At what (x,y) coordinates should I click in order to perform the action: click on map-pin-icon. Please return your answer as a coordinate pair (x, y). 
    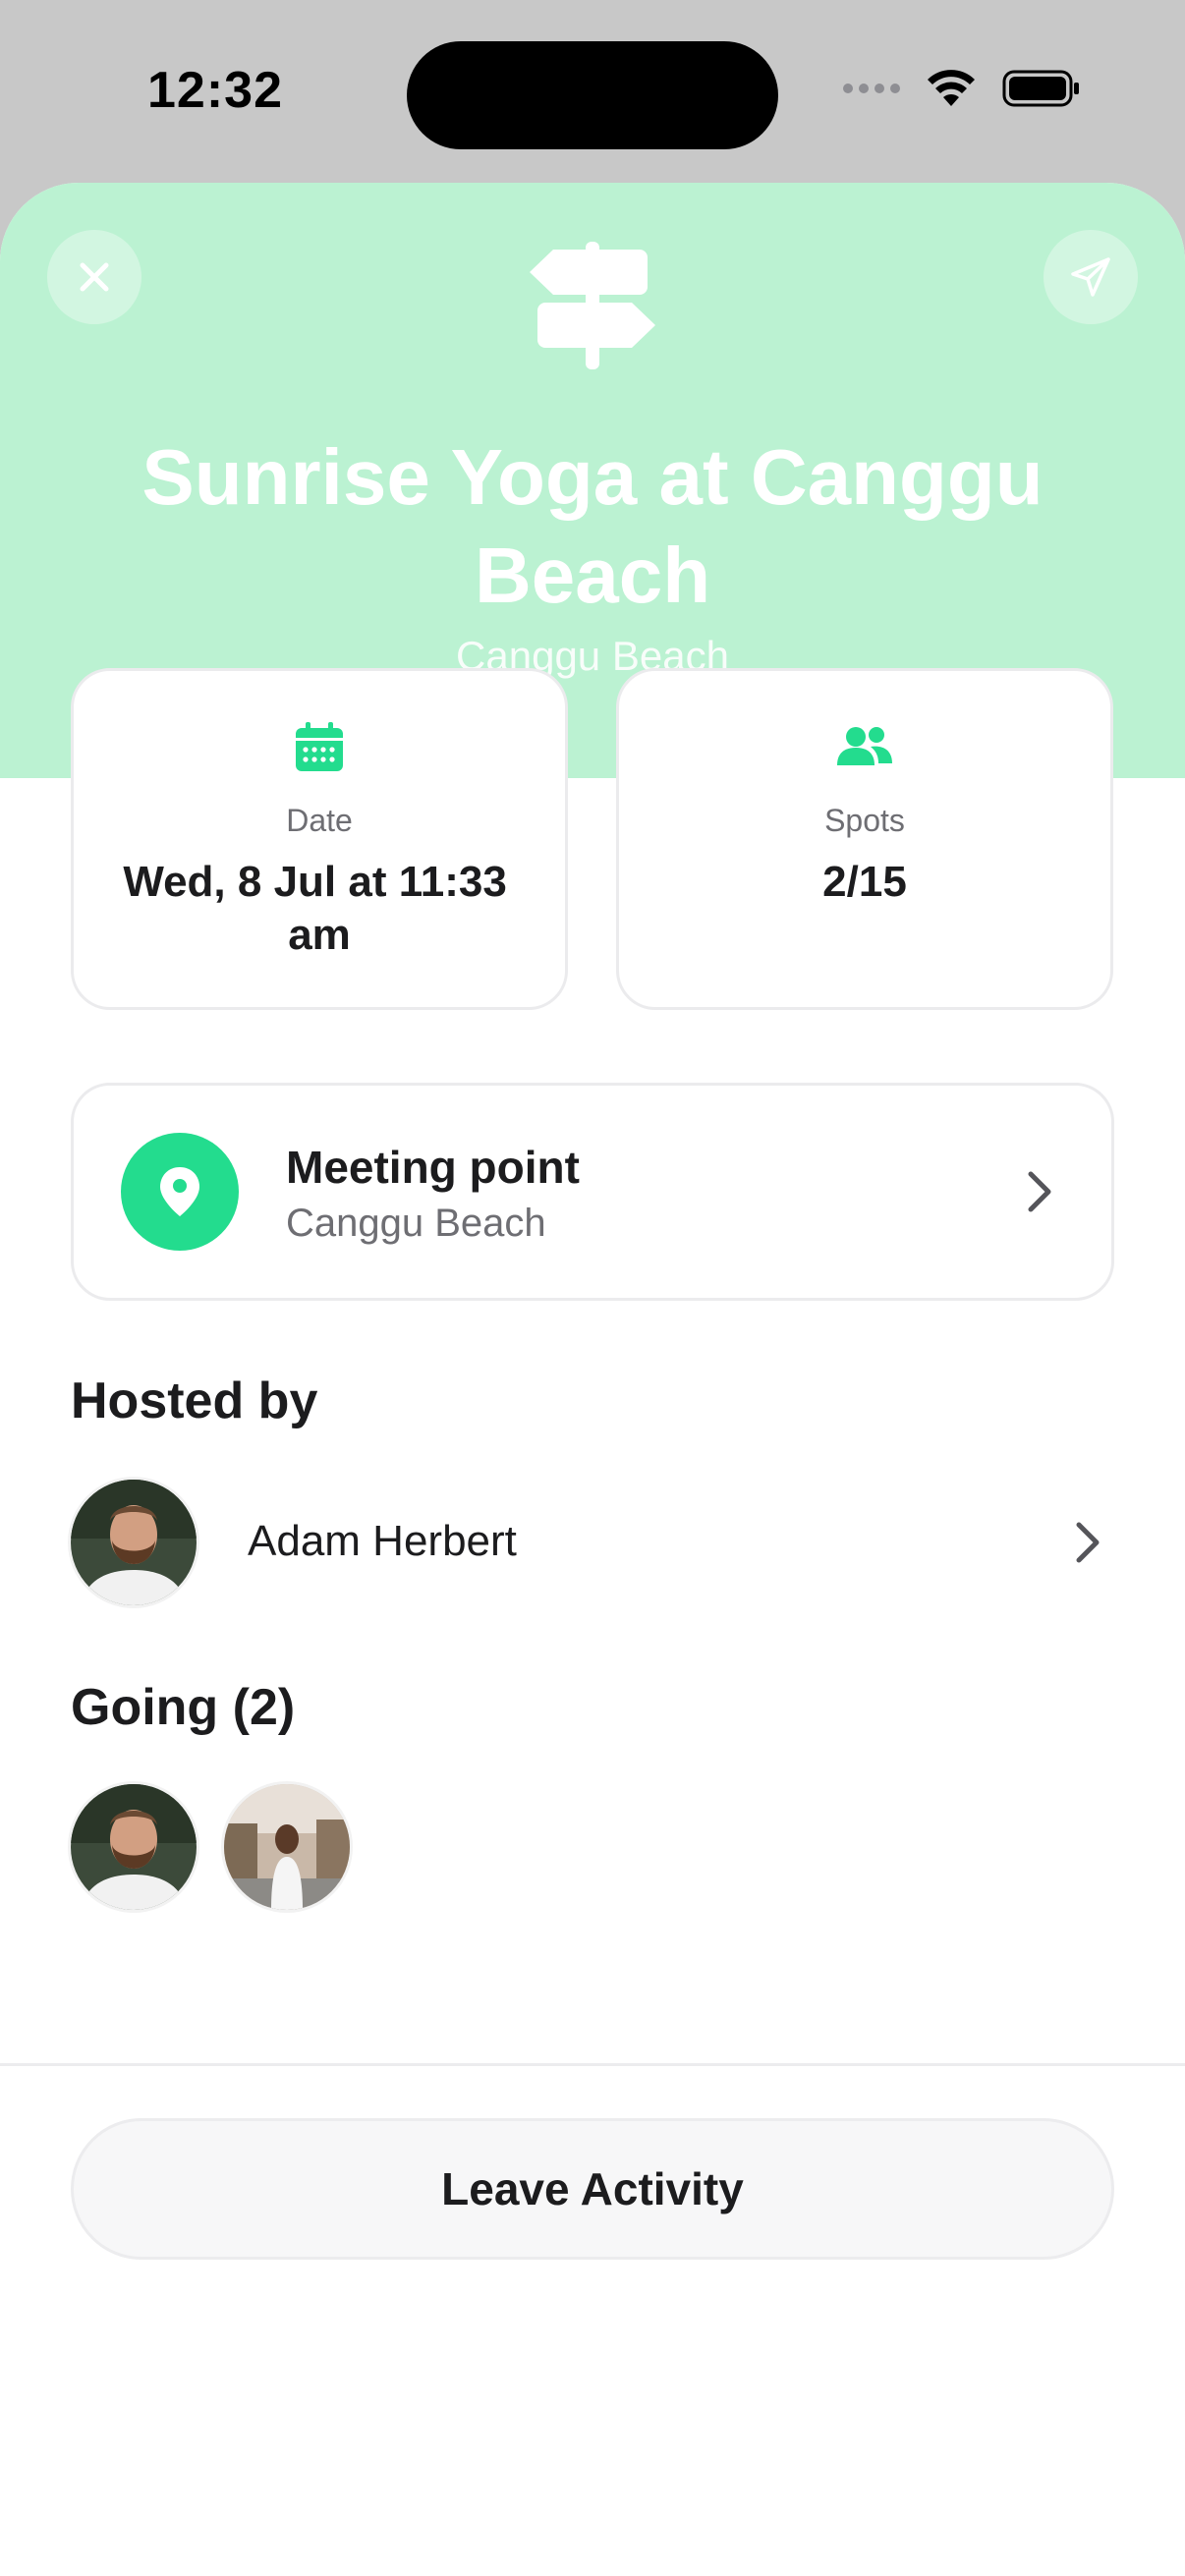
    Looking at the image, I should click on (180, 1191).